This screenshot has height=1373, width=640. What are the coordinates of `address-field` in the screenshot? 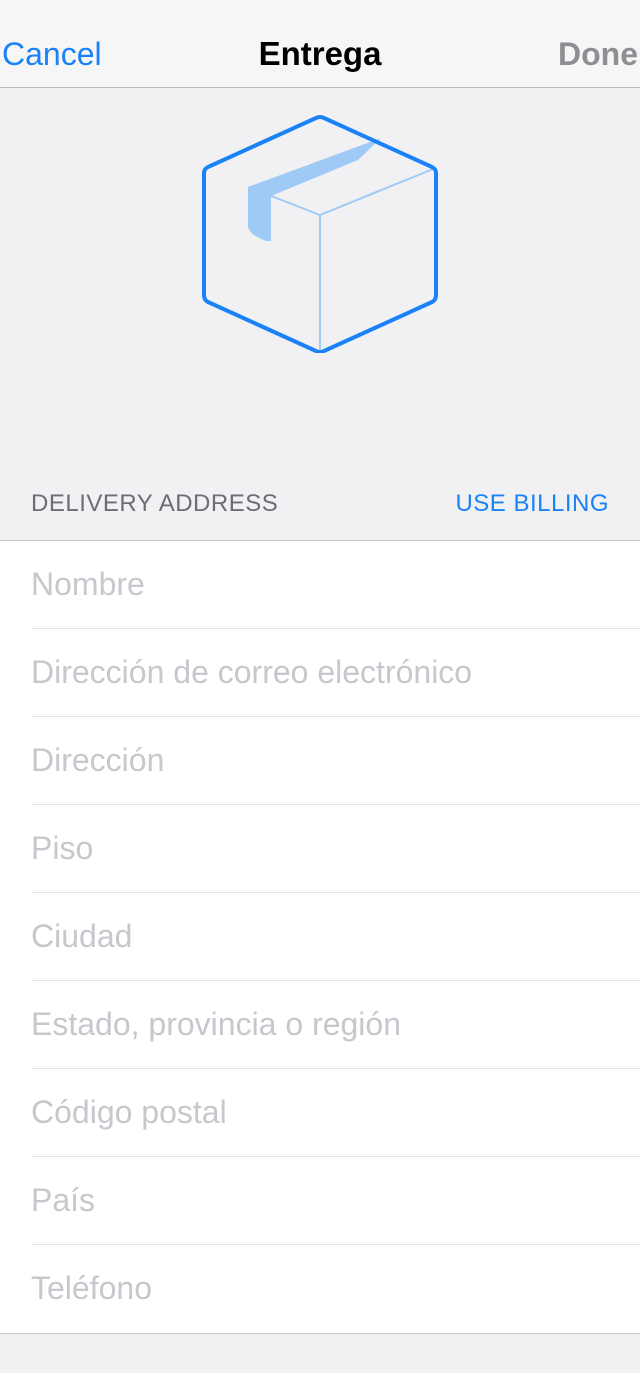 It's located at (331, 760).